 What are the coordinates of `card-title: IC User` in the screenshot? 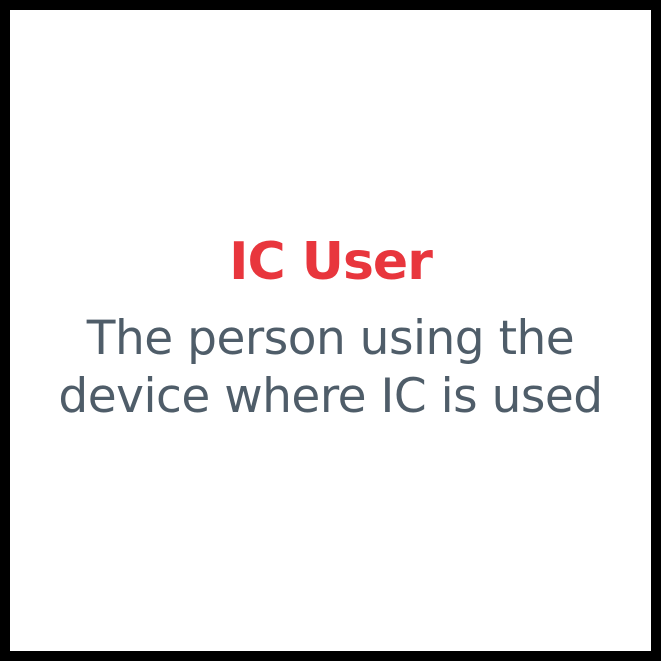 It's located at (331, 262).